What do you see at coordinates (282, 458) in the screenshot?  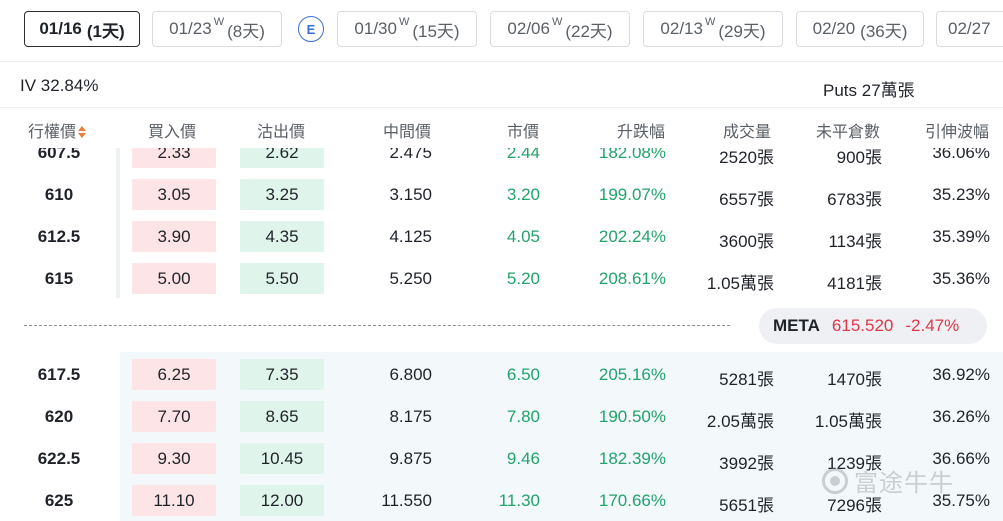 I see `ask-price: 10.45` at bounding box center [282, 458].